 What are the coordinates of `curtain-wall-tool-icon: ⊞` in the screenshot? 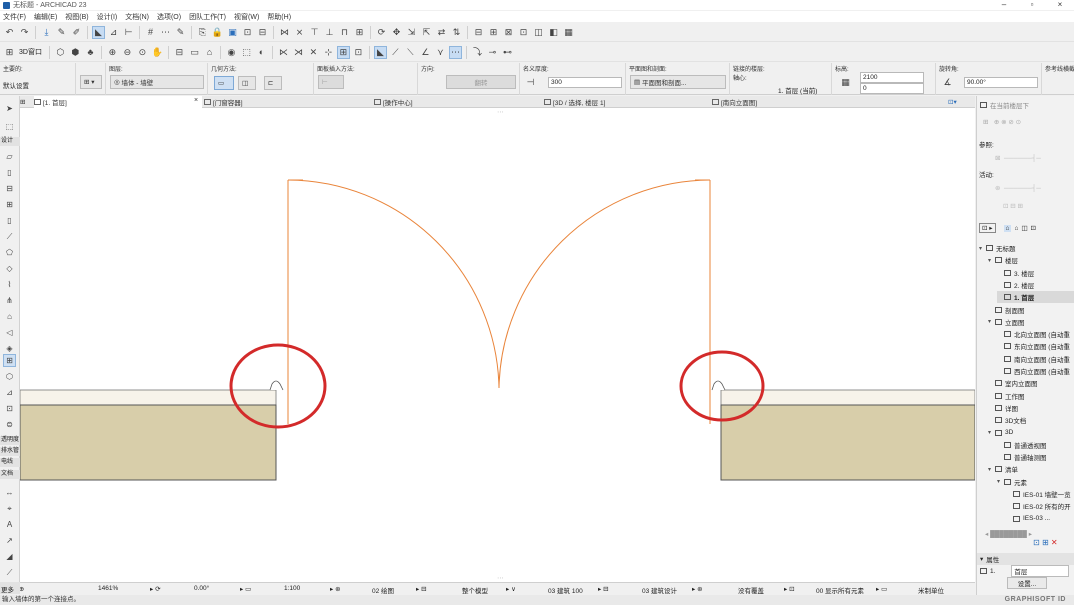 It's located at (9, 360).